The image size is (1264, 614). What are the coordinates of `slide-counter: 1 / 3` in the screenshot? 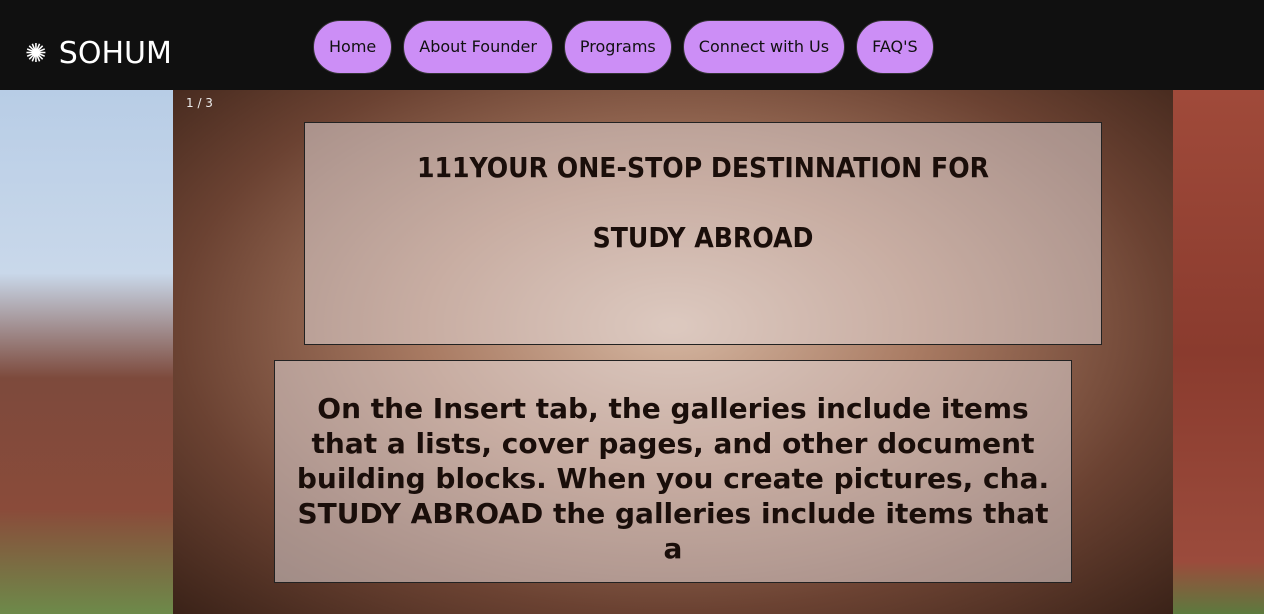 It's located at (199, 103).